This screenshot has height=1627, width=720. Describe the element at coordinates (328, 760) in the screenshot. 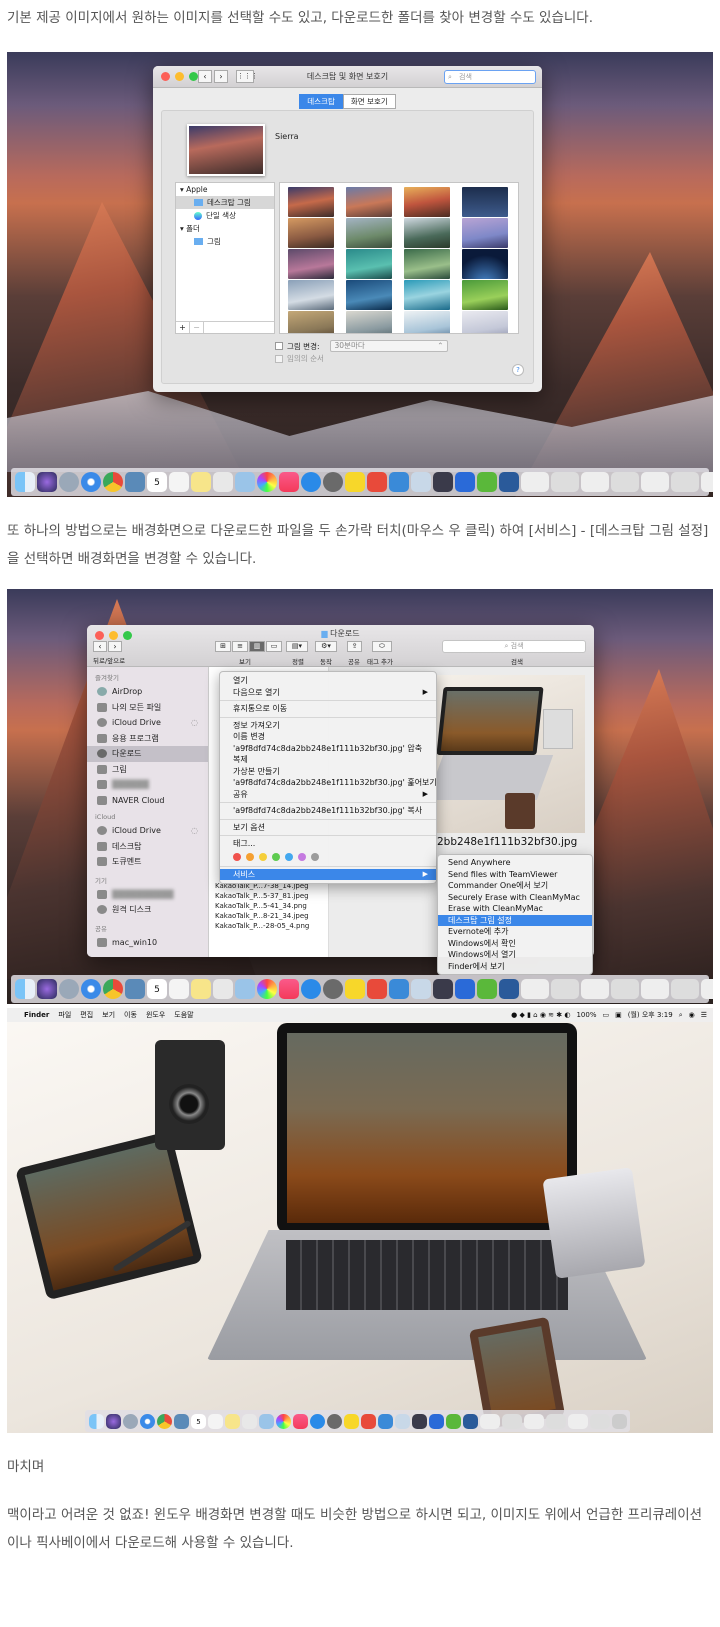

I see `menu-duplicate: 복제` at that location.